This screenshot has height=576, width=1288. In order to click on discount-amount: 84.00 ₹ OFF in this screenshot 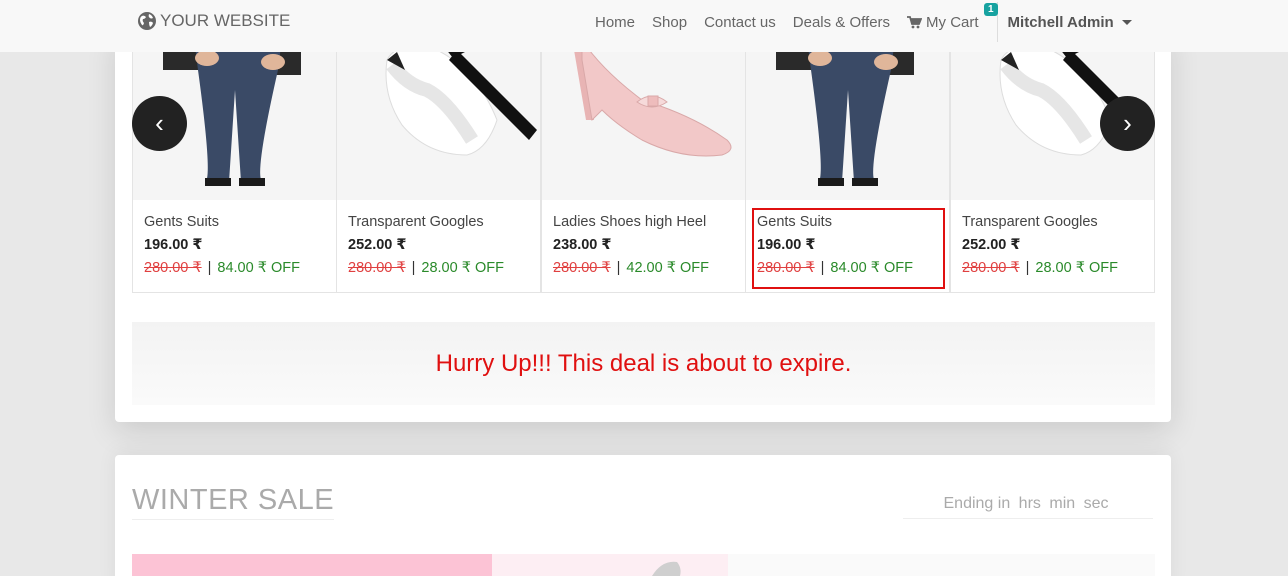, I will do `click(258, 268)`.